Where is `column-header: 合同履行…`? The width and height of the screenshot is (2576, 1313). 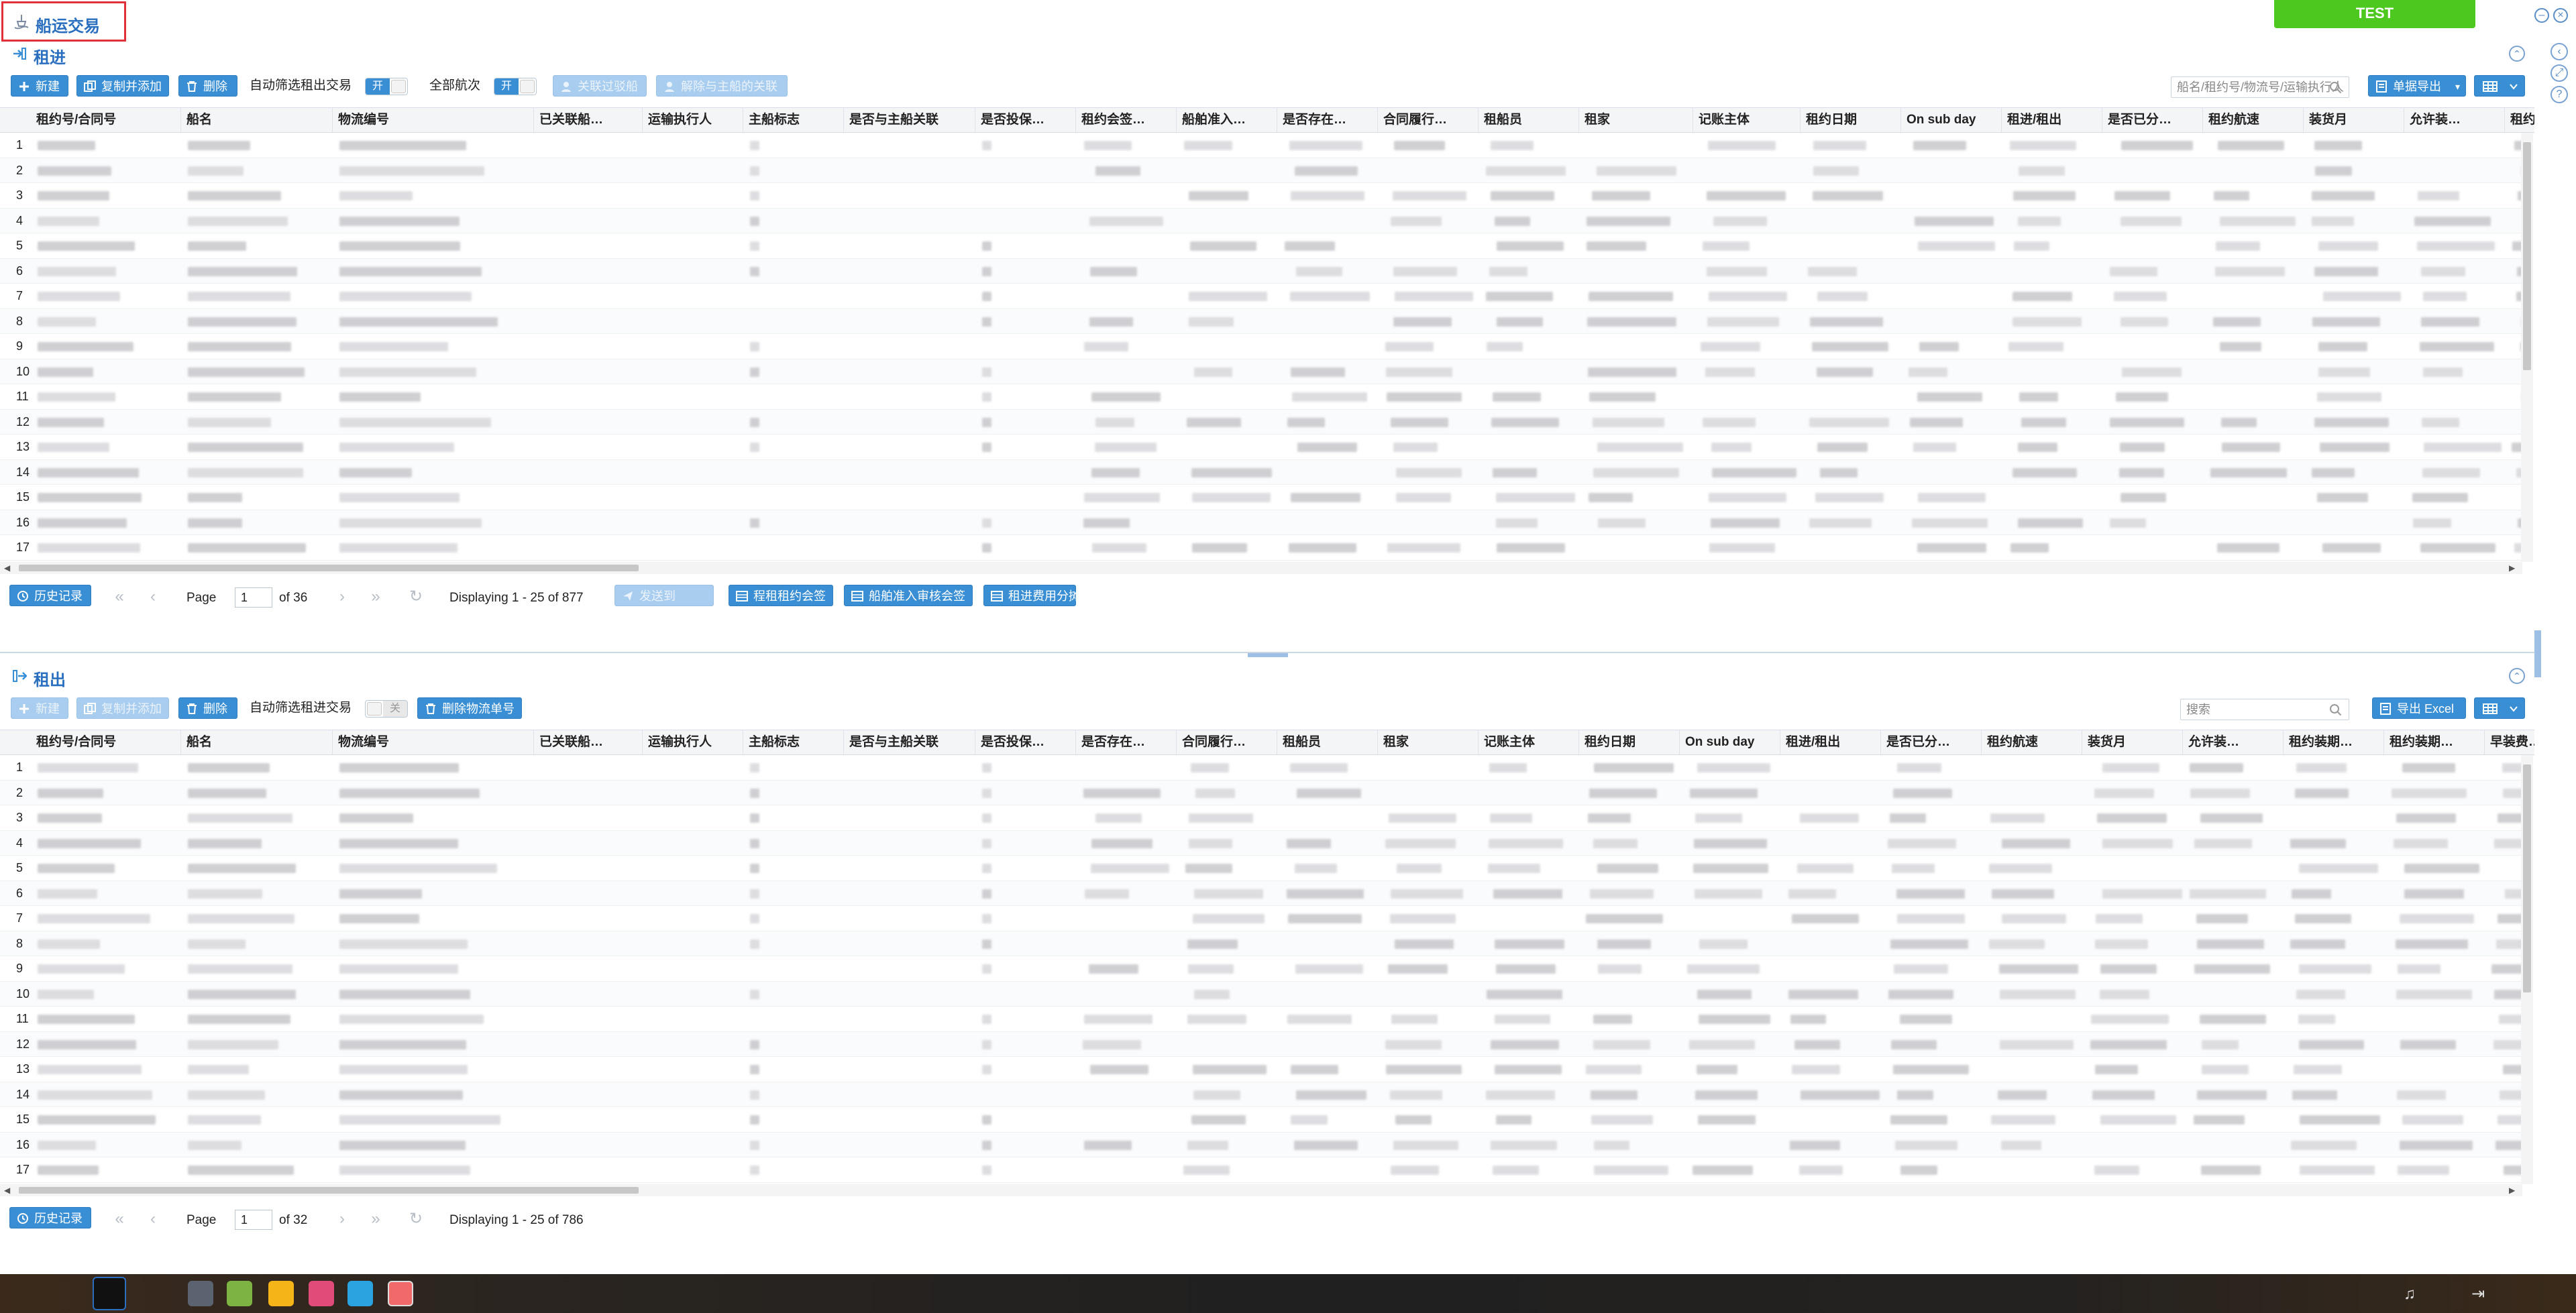 column-header: 合同履行… is located at coordinates (1428, 120).